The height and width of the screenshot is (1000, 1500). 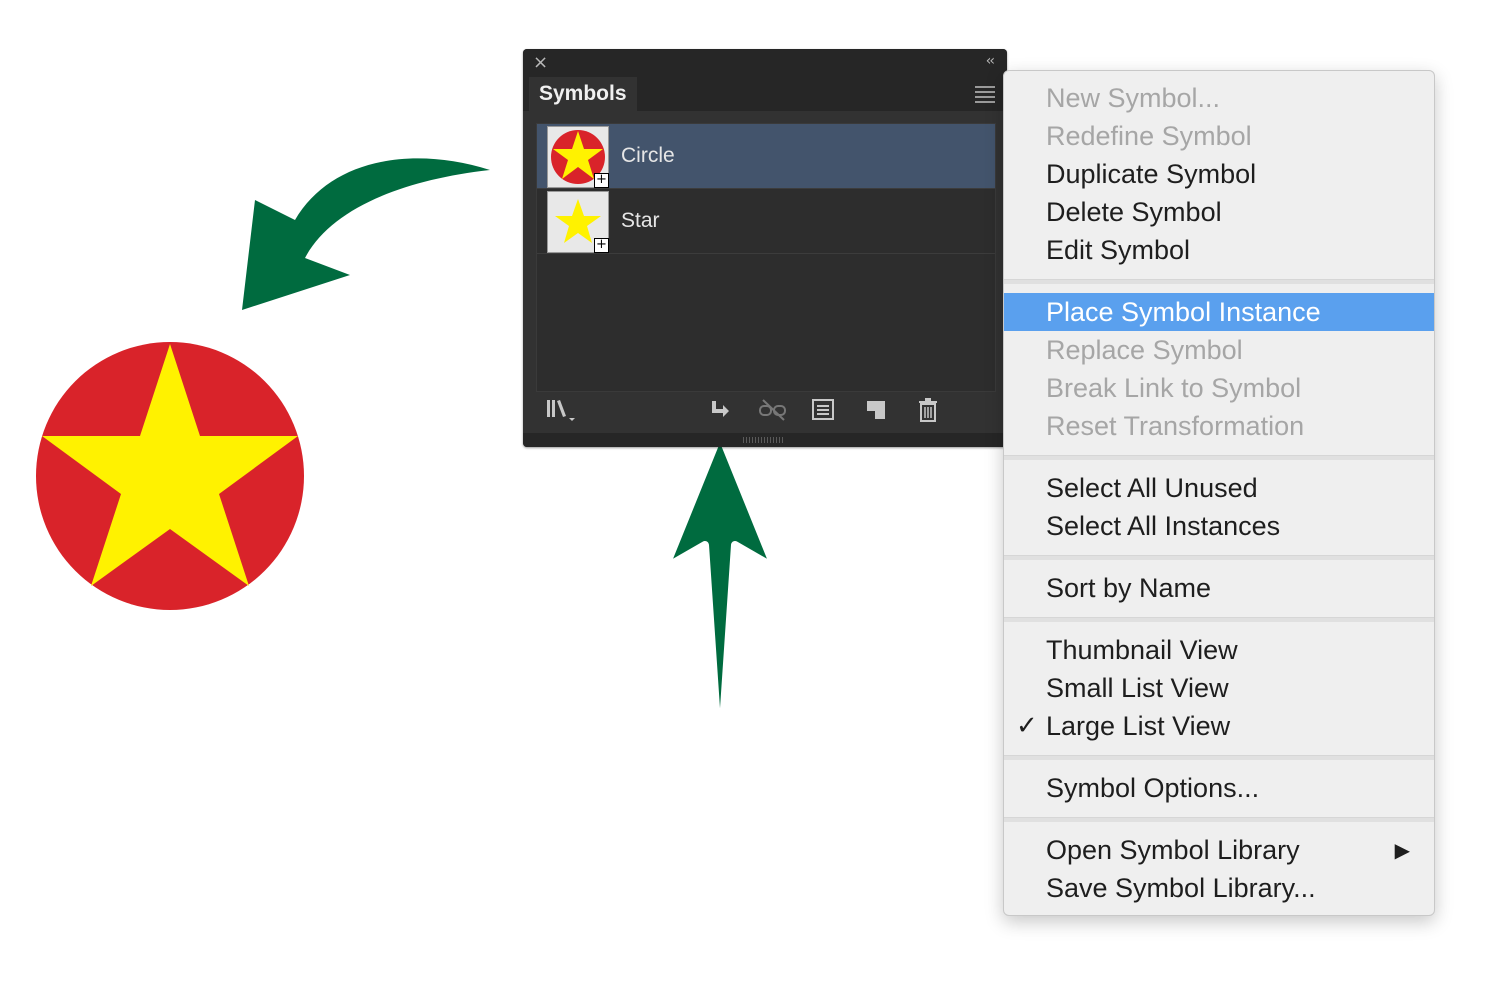 What do you see at coordinates (1219, 650) in the screenshot?
I see `menu-item-thumbnail-view: Thumbnail View` at bounding box center [1219, 650].